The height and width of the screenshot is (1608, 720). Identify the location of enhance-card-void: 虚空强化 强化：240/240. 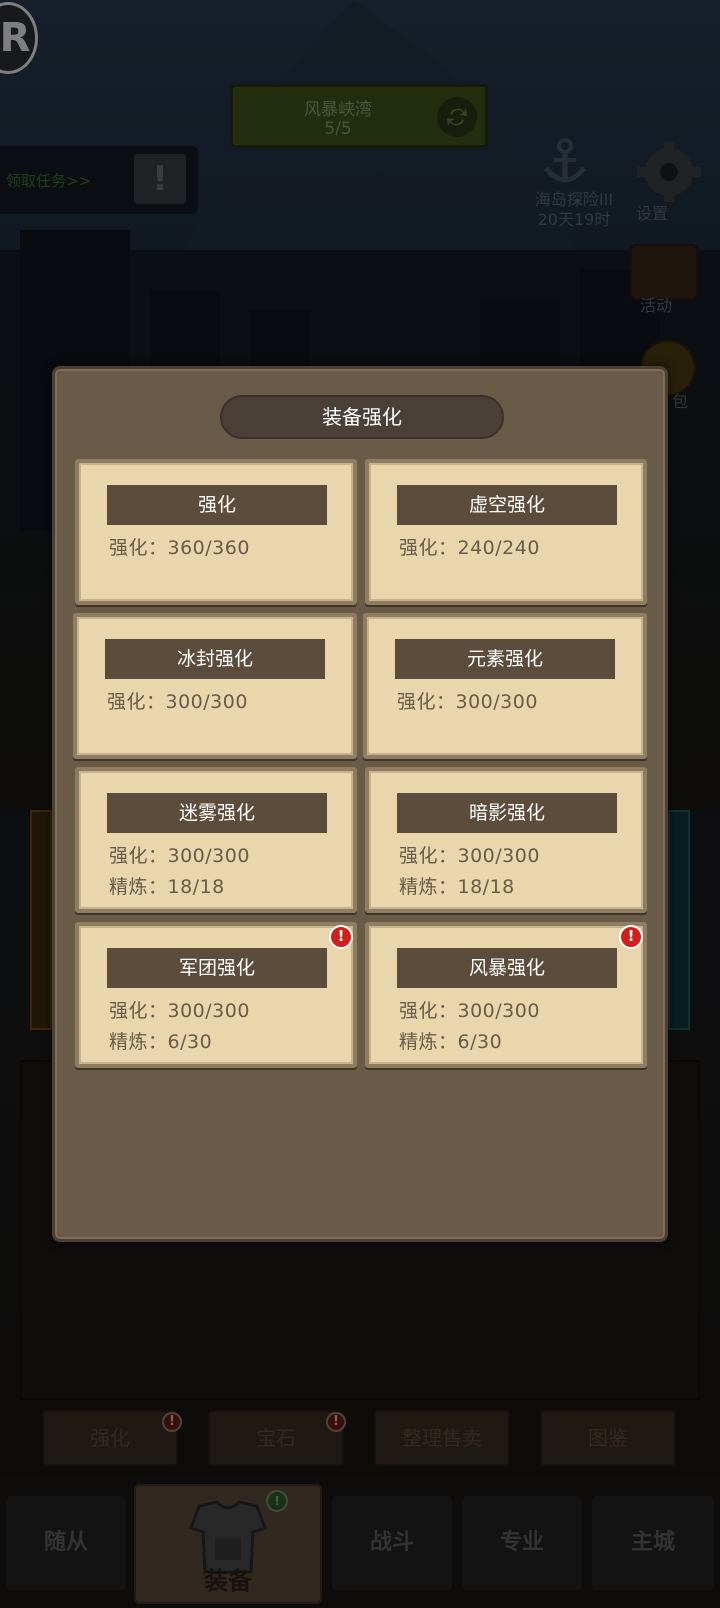
(506, 532).